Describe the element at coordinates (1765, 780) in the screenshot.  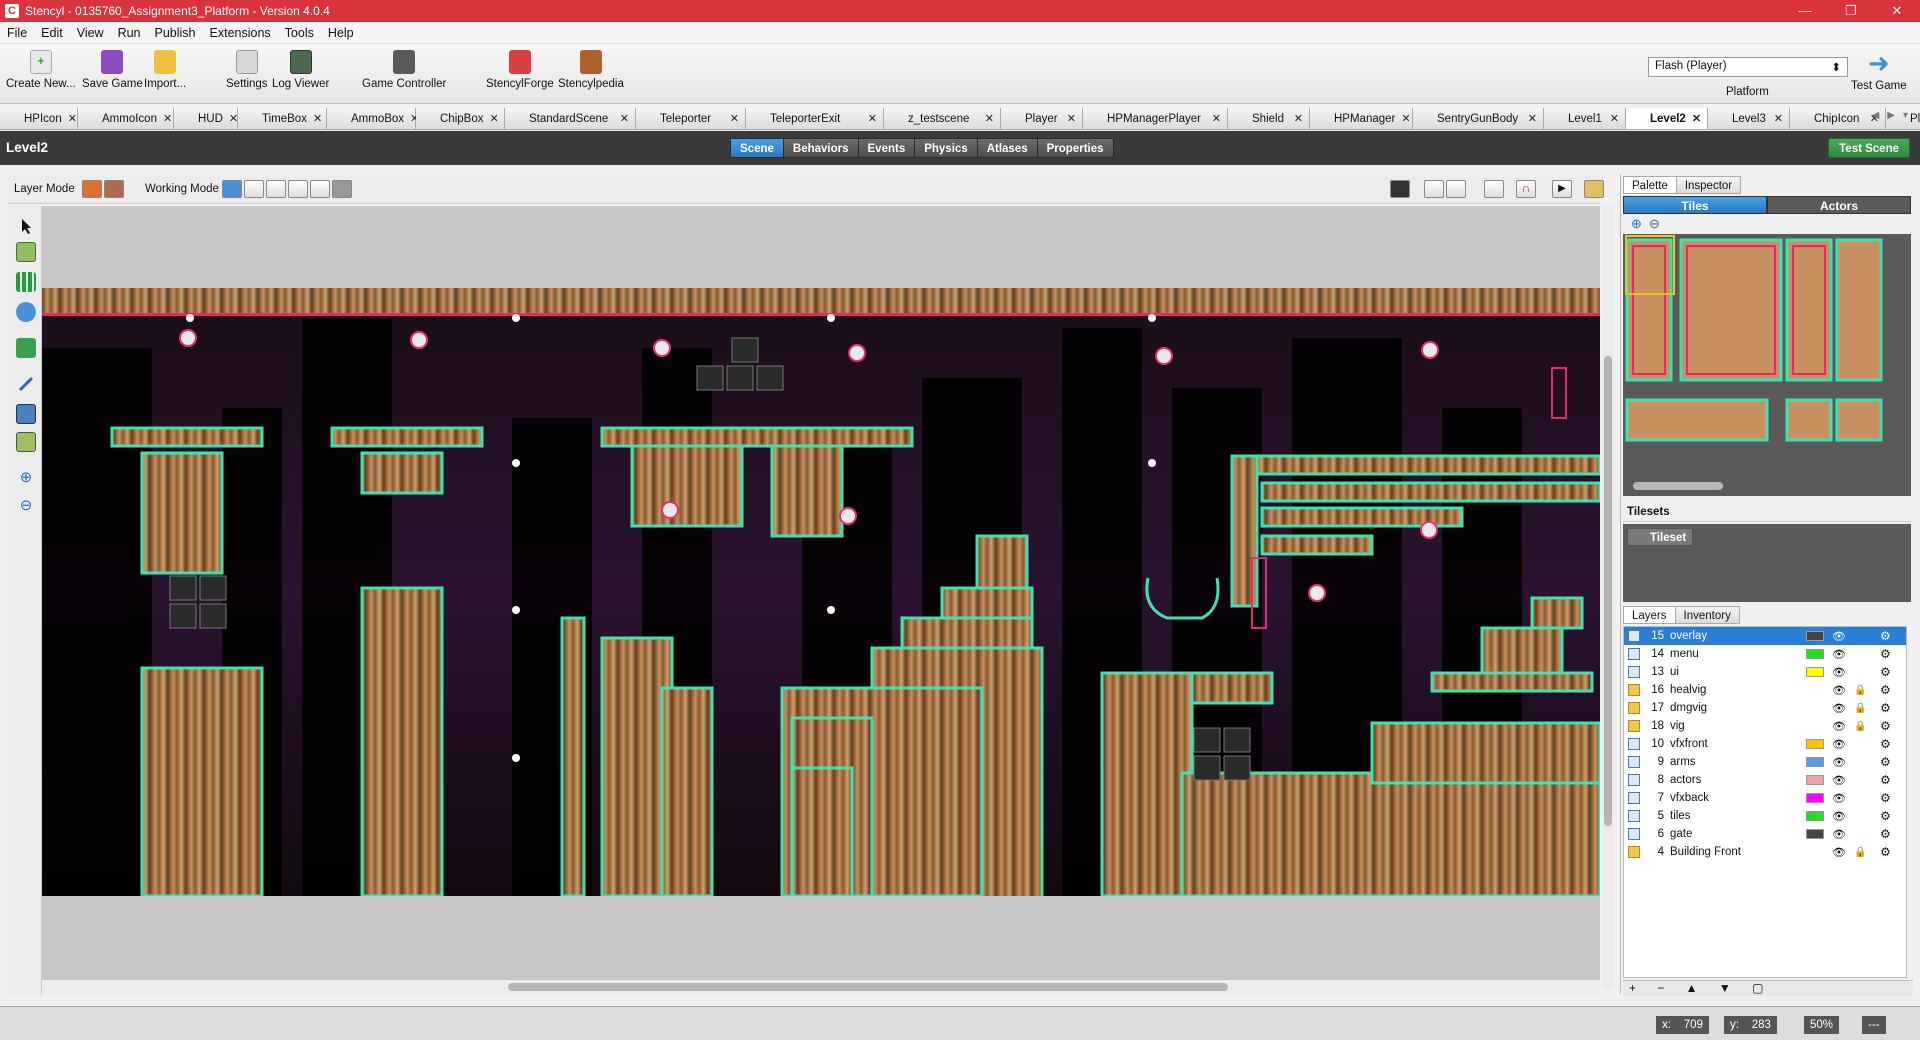
I see `layer-row: 8 actors 👁 ⚙` at that location.